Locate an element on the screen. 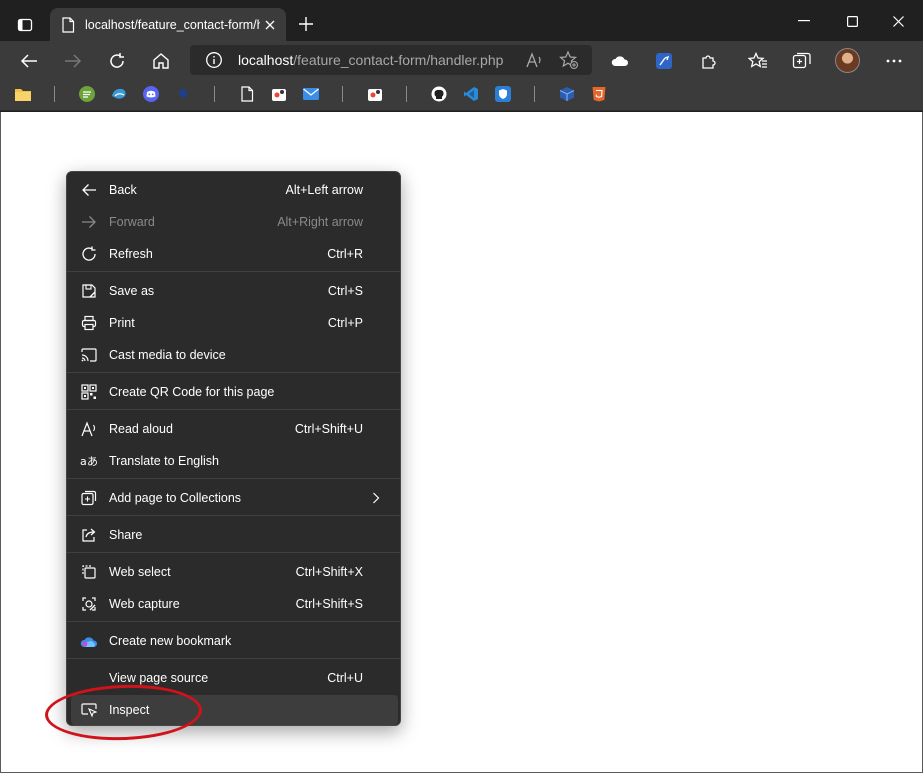 The height and width of the screenshot is (773, 923). tab-actions-icon is located at coordinates (25, 25).